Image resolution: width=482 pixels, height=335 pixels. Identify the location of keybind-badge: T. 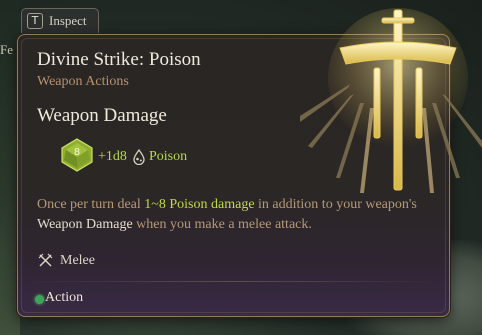
(35, 21).